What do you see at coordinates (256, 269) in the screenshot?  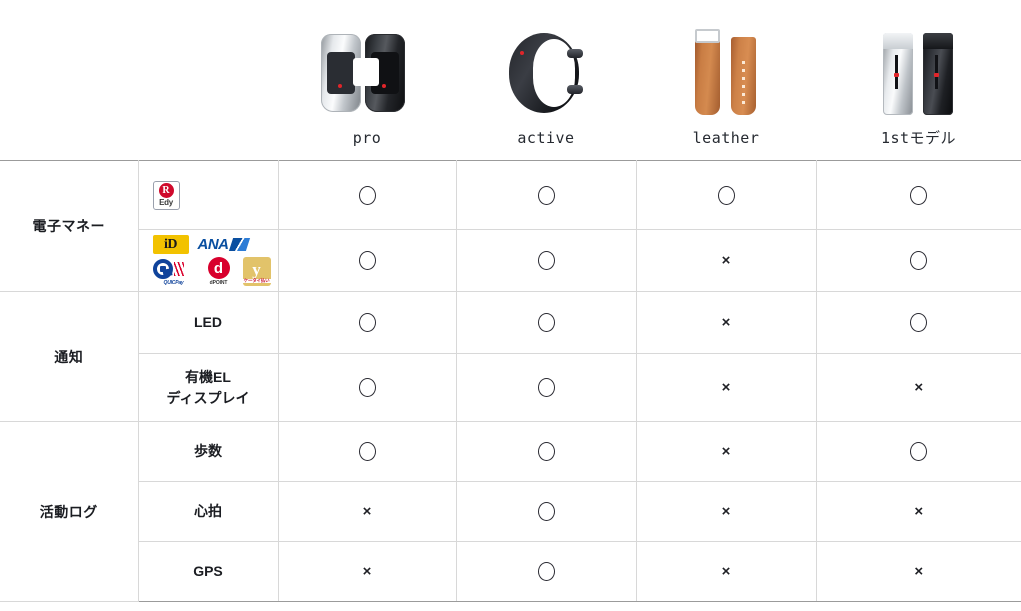 I see `yahoo-wallet-letter: y` at bounding box center [256, 269].